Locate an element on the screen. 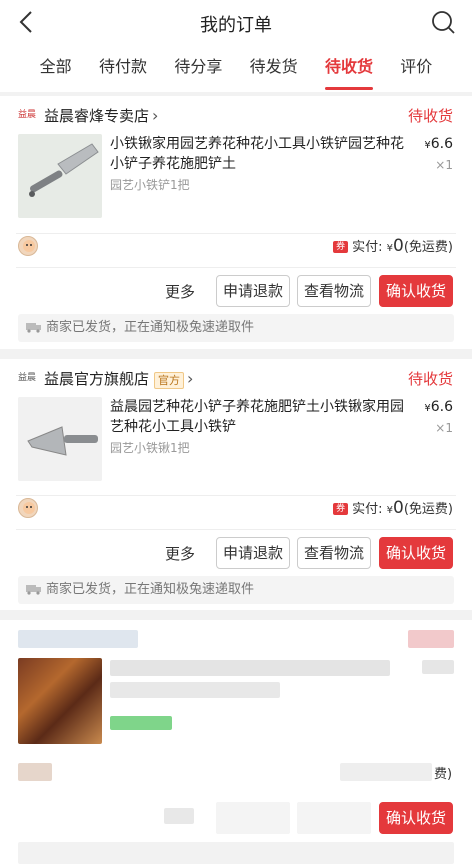 This screenshot has width=472, height=867. search-icon is located at coordinates (443, 22).